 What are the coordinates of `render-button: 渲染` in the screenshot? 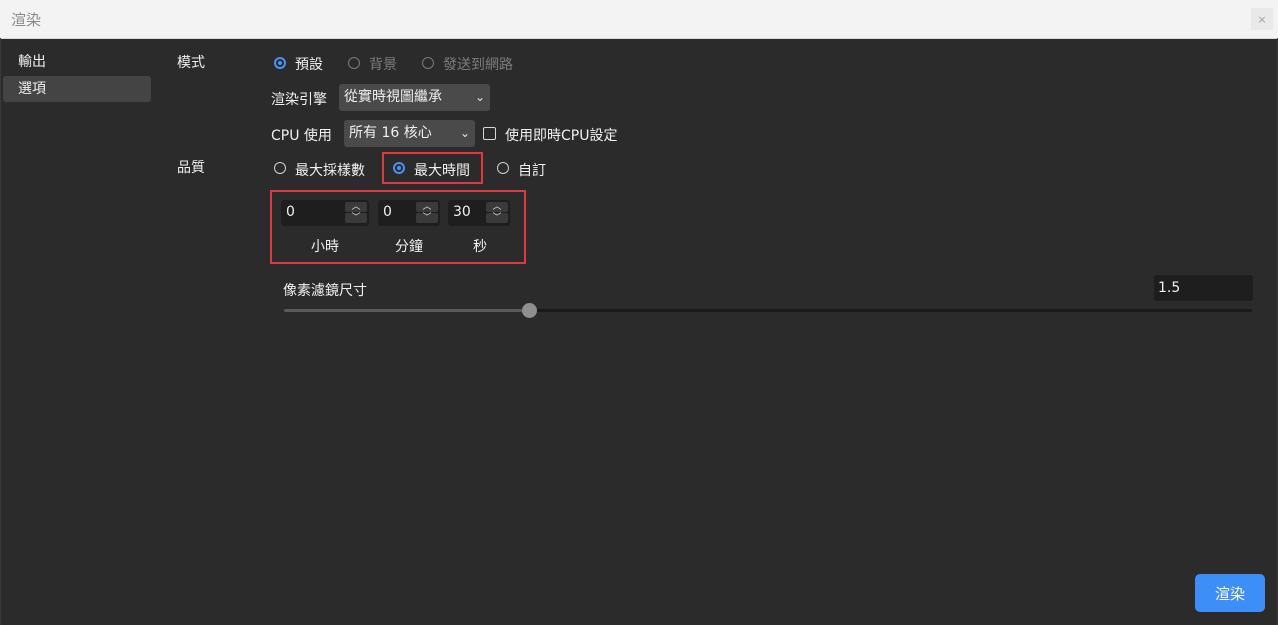 It's located at (1230, 593).